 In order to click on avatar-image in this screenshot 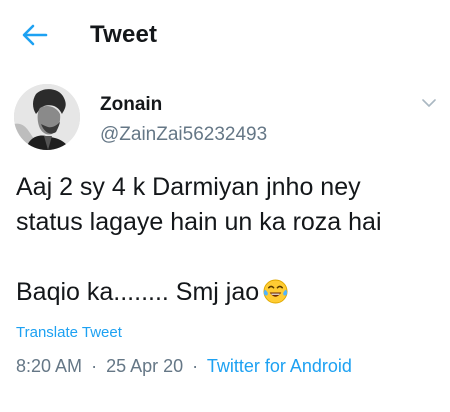, I will do `click(47, 117)`.